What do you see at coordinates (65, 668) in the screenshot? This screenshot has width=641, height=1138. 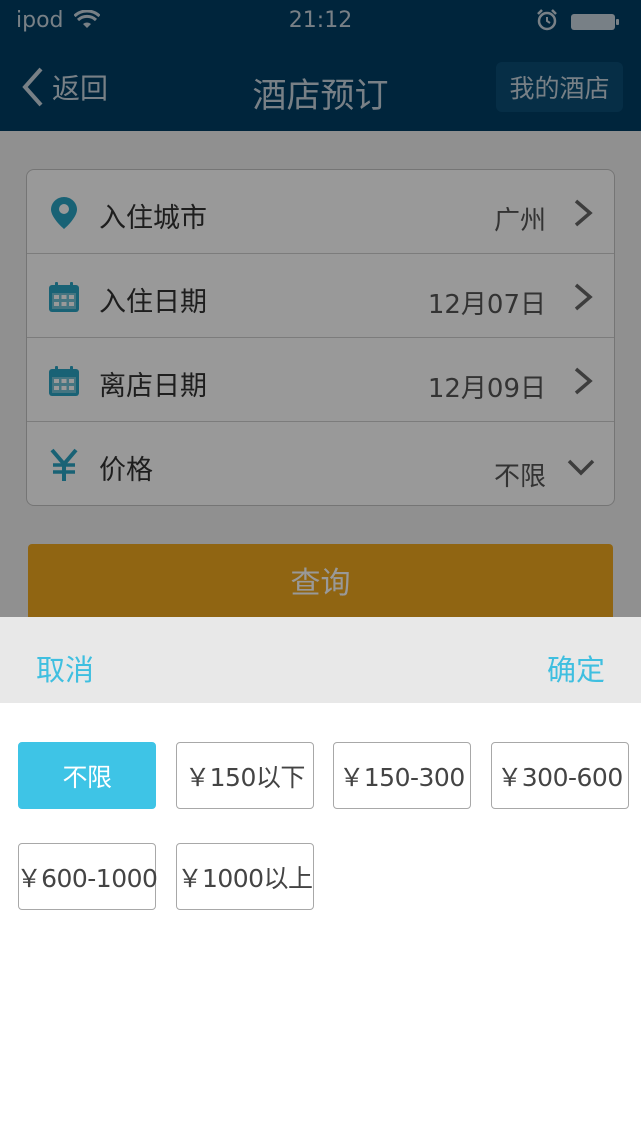 I see `cancel-button: 取消` at bounding box center [65, 668].